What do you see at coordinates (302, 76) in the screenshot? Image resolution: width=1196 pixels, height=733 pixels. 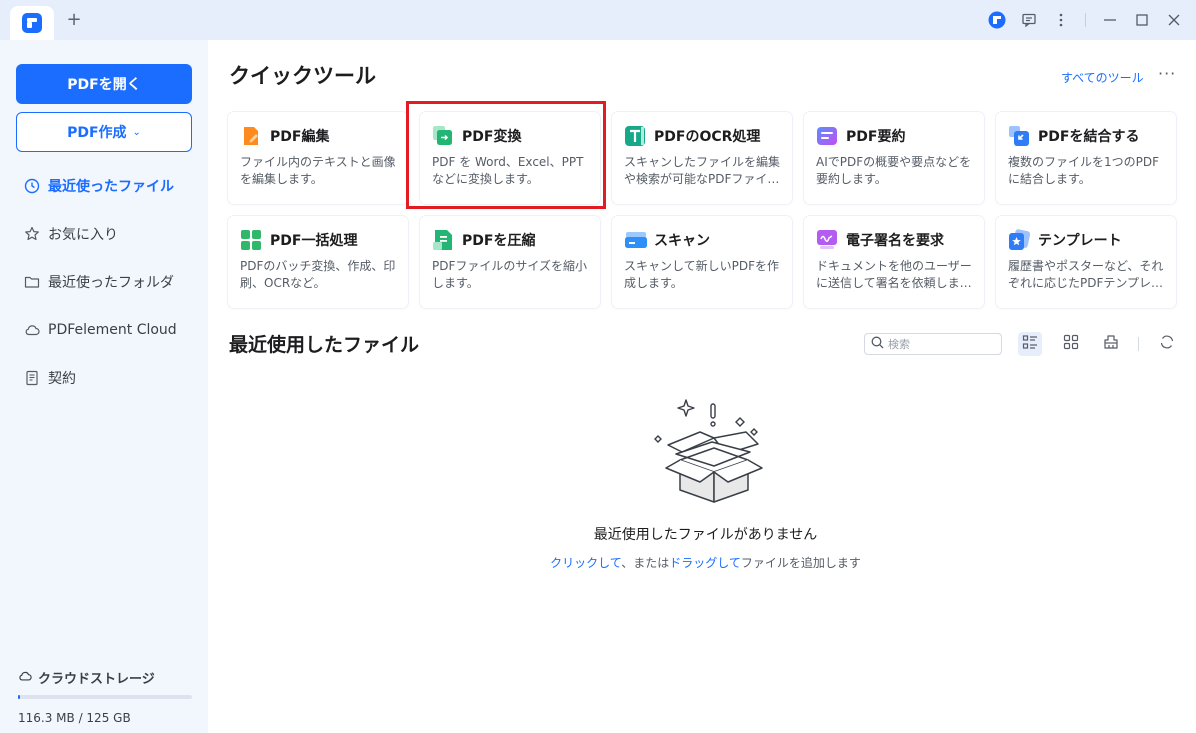 I see `quick-tools-title: クイックツール` at bounding box center [302, 76].